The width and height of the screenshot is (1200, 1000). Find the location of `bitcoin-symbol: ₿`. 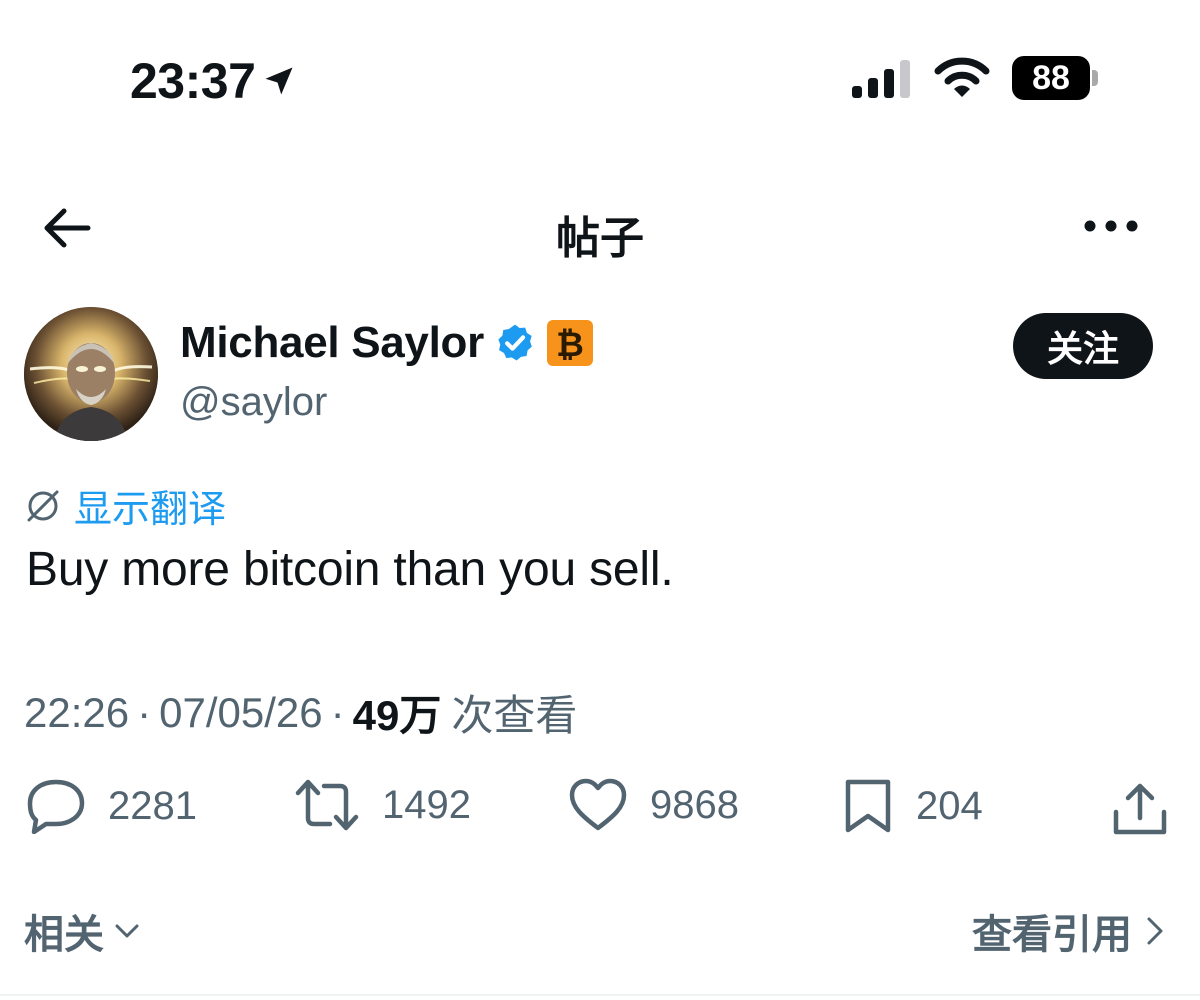

bitcoin-symbol: ₿ is located at coordinates (570, 345).